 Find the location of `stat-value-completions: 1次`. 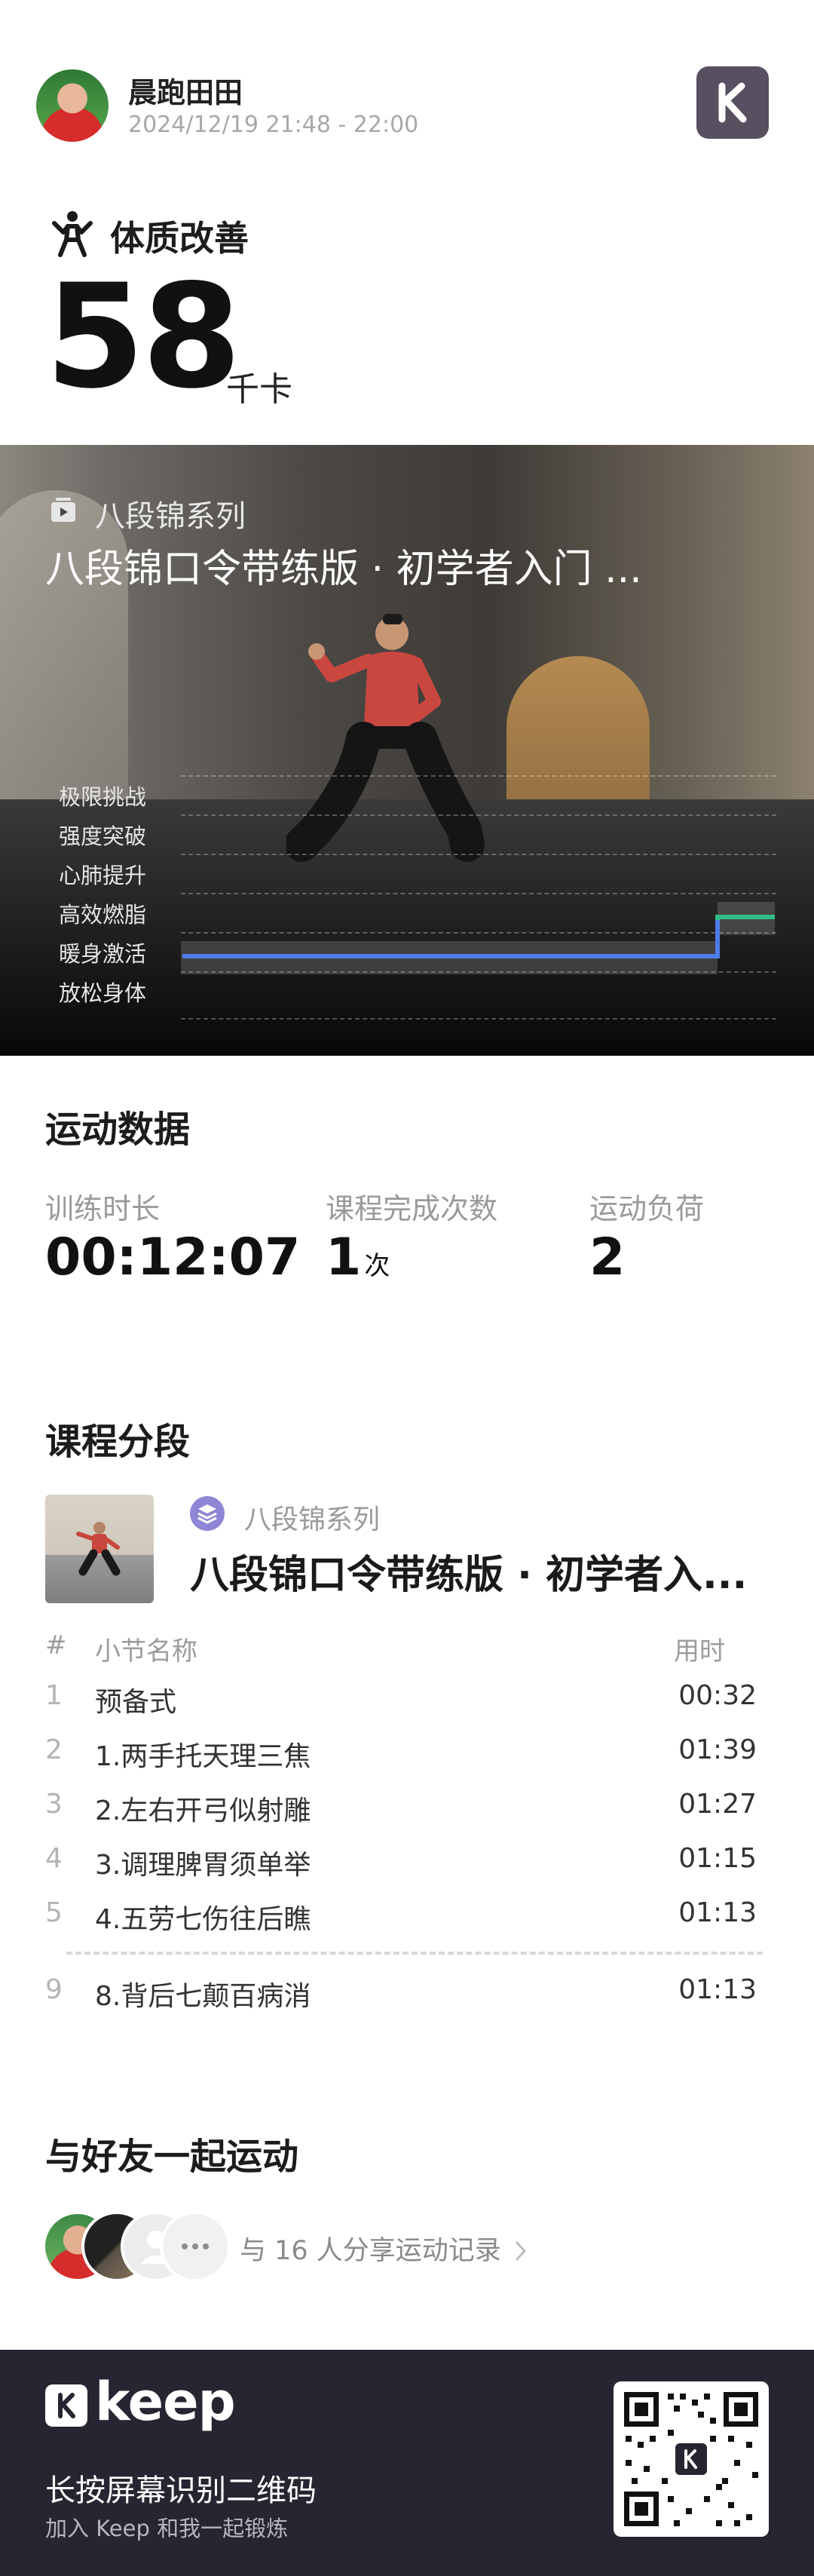

stat-value-completions: 1次 is located at coordinates (358, 1257).